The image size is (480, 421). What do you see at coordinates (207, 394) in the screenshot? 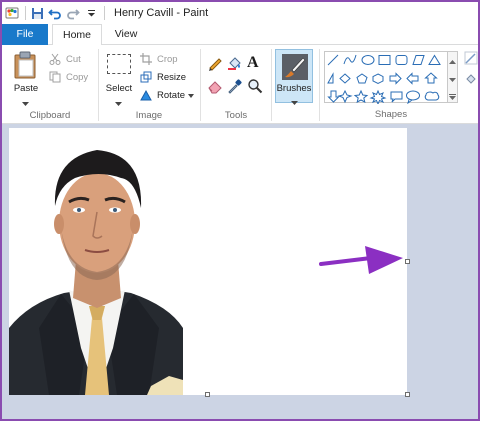
I see `resize-handle-bottom` at bounding box center [207, 394].